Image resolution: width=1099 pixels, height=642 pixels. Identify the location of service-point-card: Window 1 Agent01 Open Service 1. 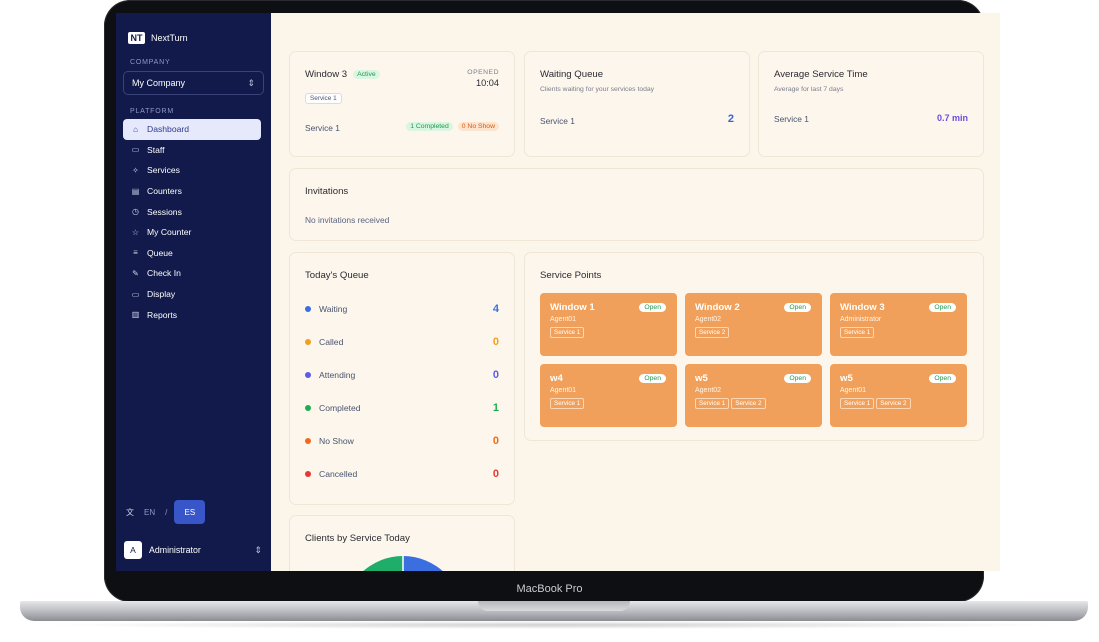
(608, 324).